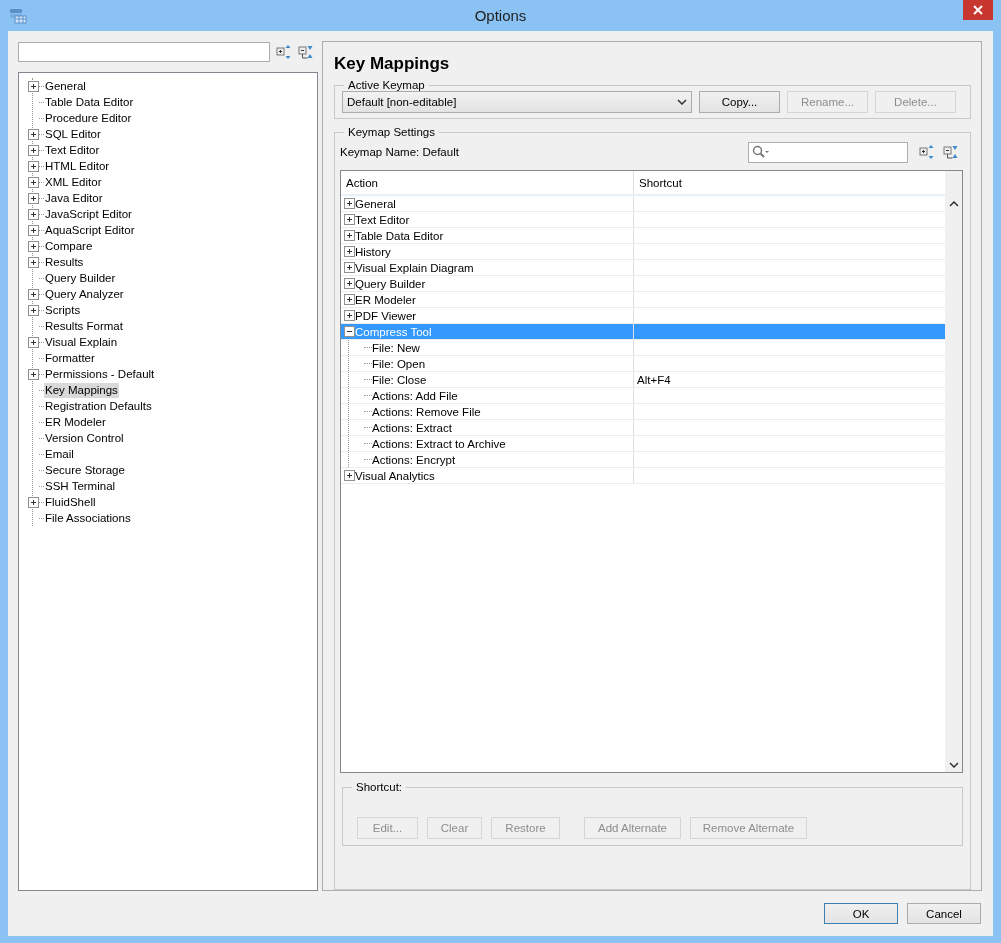 The height and width of the screenshot is (943, 1001). Describe the element at coordinates (643, 428) in the screenshot. I see `table-row: Actions: Extract` at that location.